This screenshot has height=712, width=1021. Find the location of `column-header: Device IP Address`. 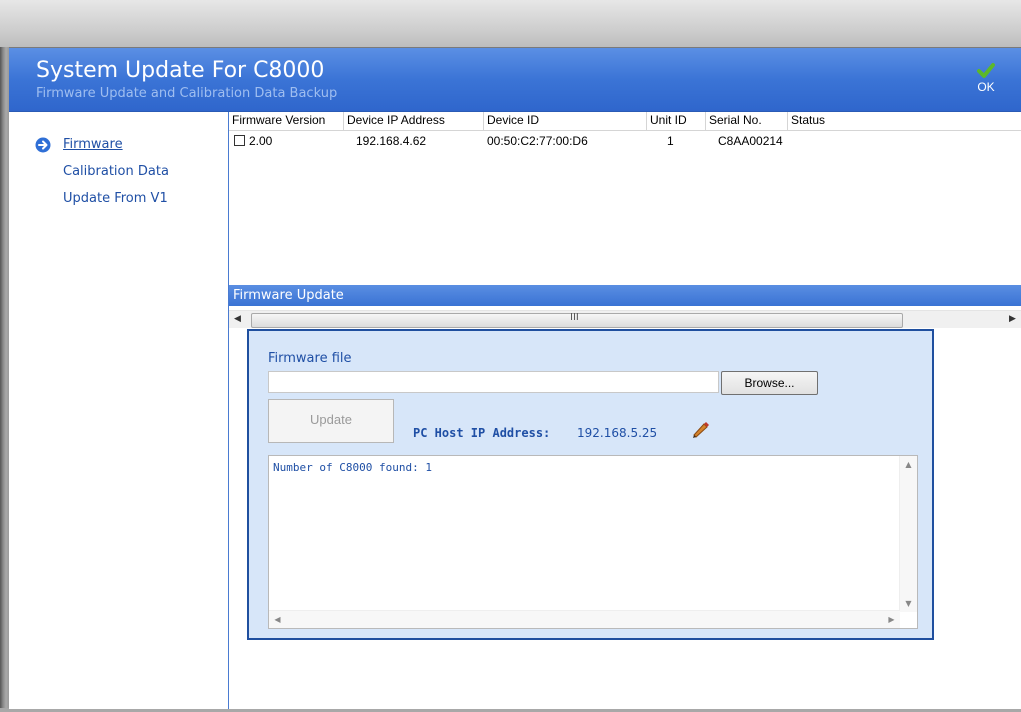

column-header: Device IP Address is located at coordinates (414, 121).